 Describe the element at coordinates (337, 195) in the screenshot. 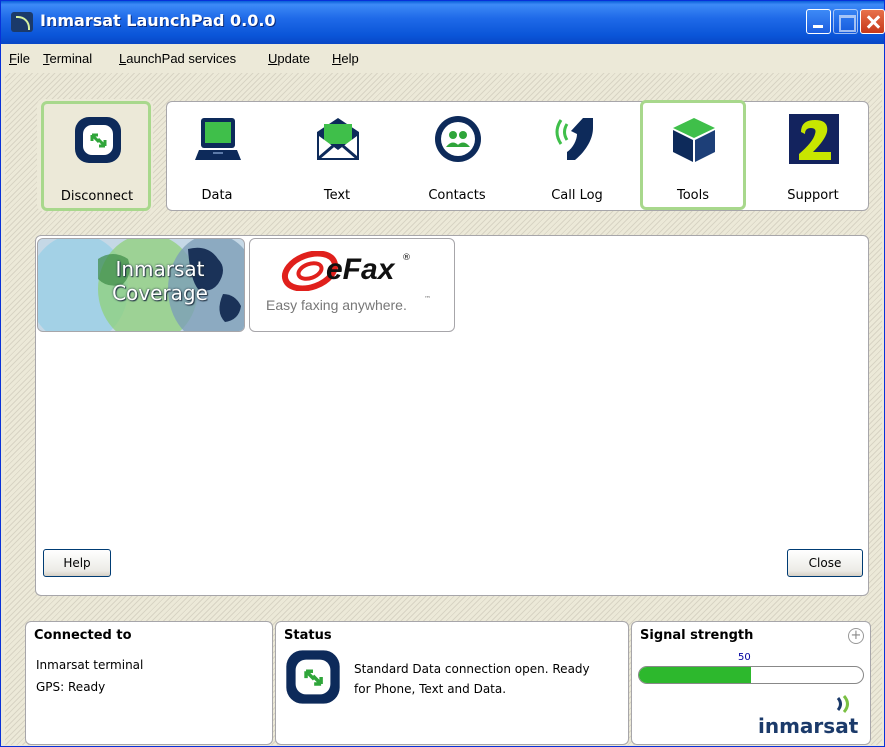

I see `toolbar-text-label: Text` at that location.